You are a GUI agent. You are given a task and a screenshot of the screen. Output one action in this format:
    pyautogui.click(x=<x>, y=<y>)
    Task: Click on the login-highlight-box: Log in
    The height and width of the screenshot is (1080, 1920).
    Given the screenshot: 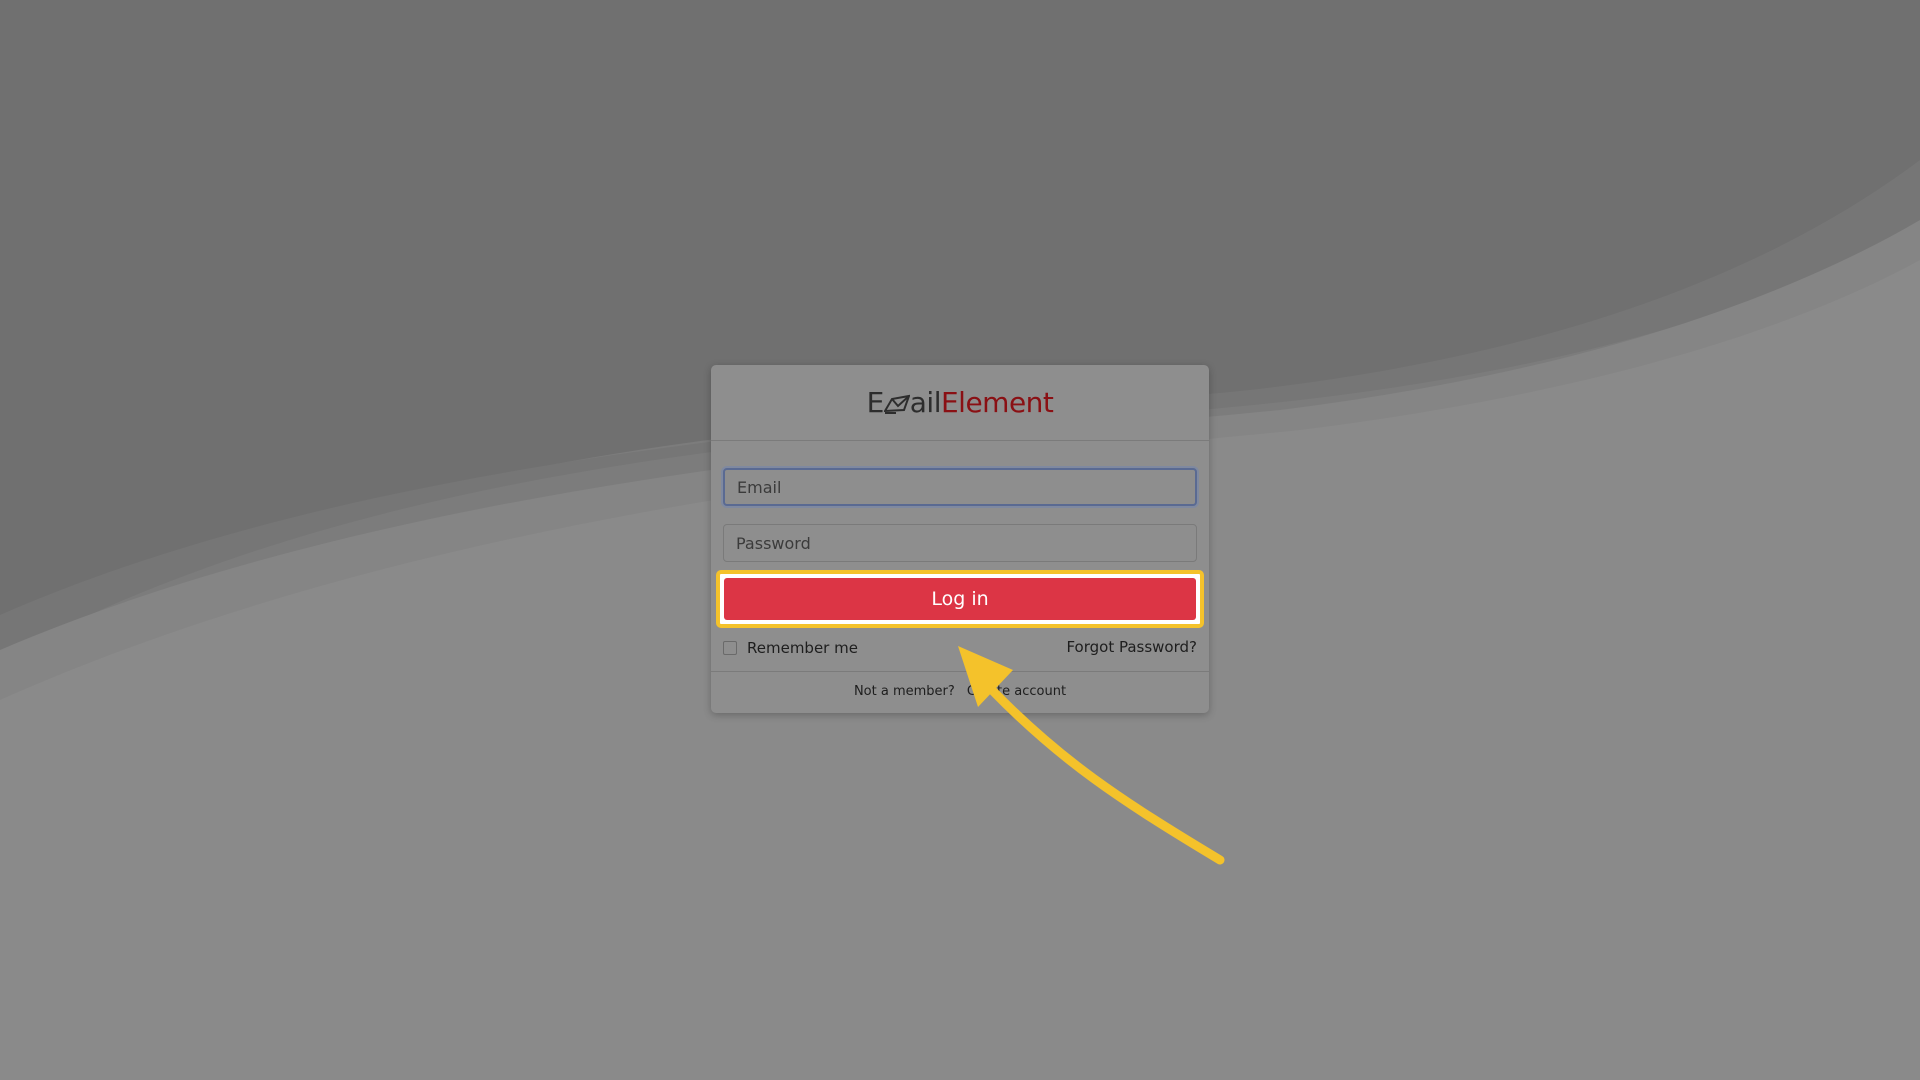 What is the action you would take?
    pyautogui.click(x=960, y=599)
    